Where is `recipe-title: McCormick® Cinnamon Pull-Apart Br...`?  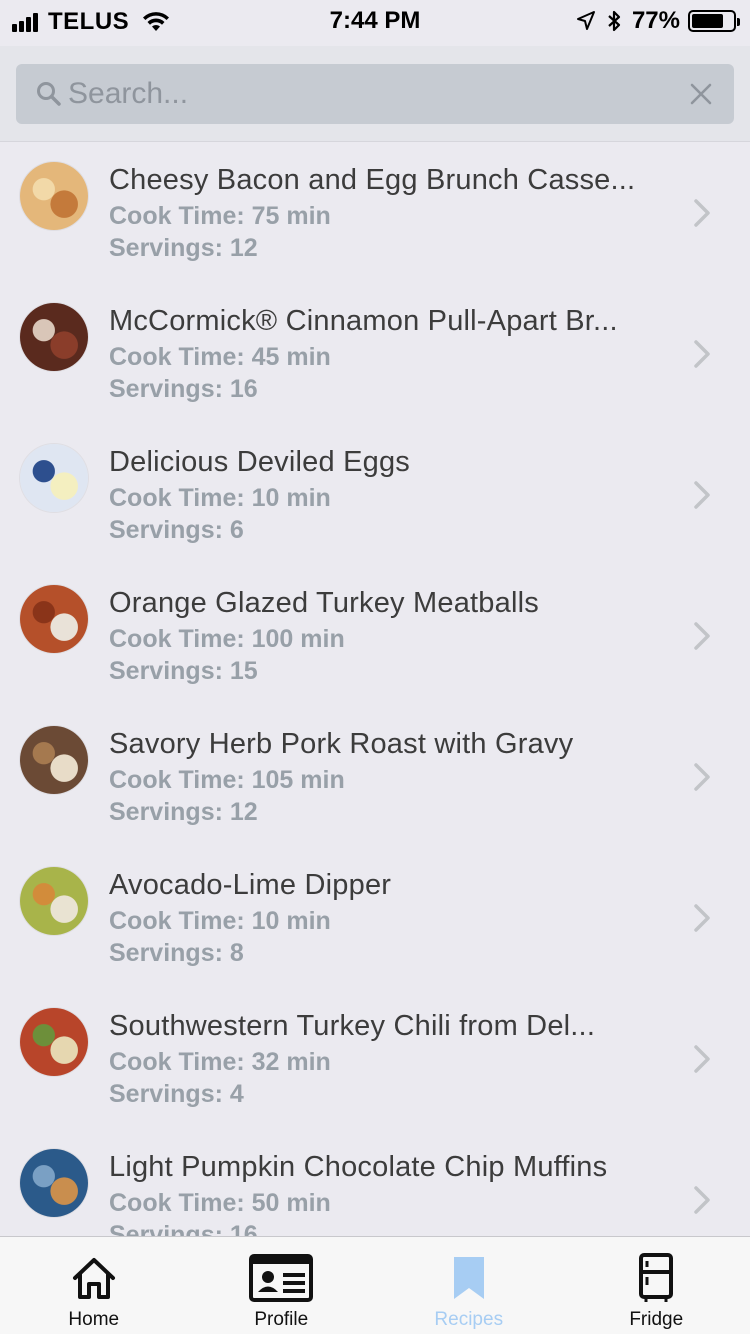
recipe-title: McCormick® Cinnamon Pull-Apart Br... is located at coordinates (363, 321).